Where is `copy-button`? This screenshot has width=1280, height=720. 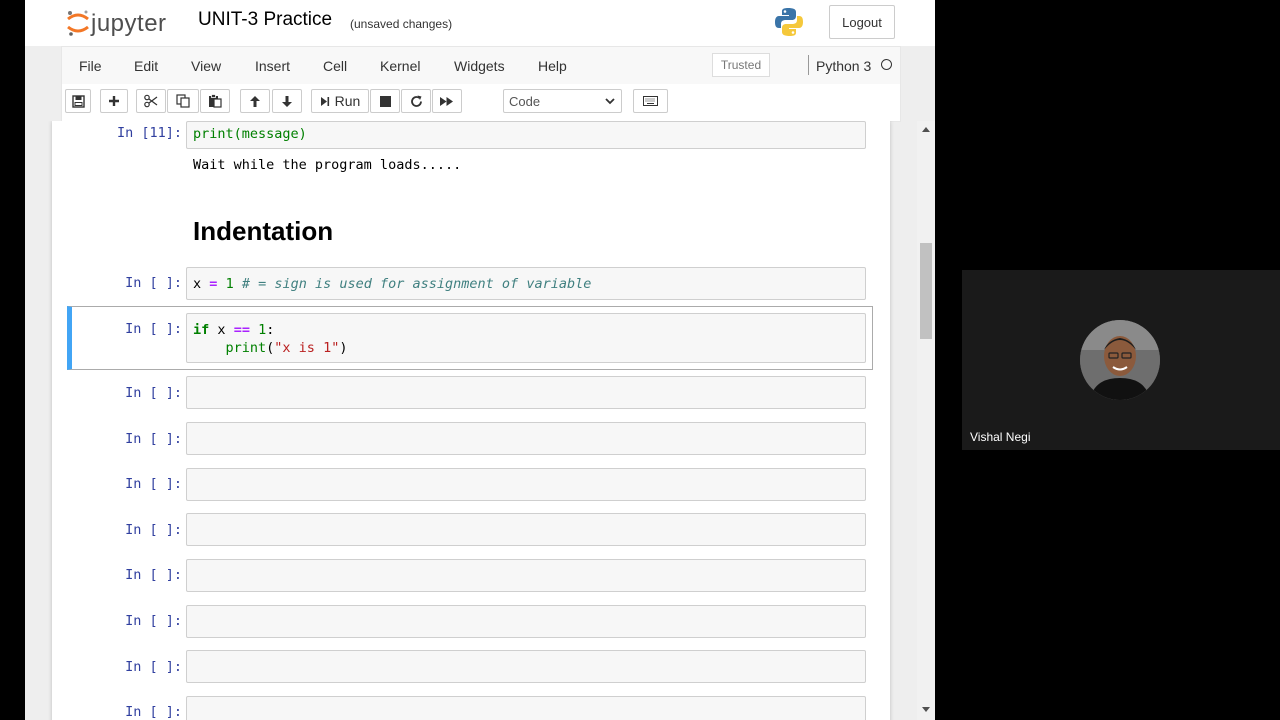 copy-button is located at coordinates (183, 101).